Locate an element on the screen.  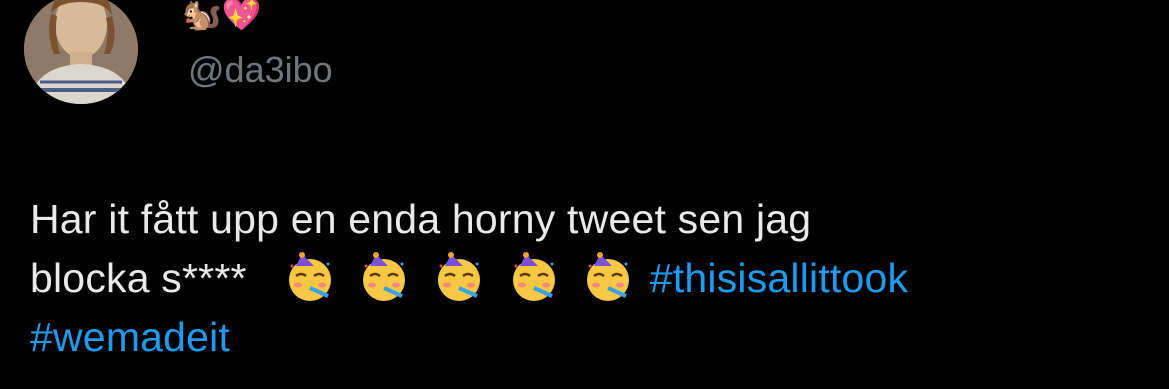
tweet-text-line-3: #wemadeit is located at coordinates (590, 337).